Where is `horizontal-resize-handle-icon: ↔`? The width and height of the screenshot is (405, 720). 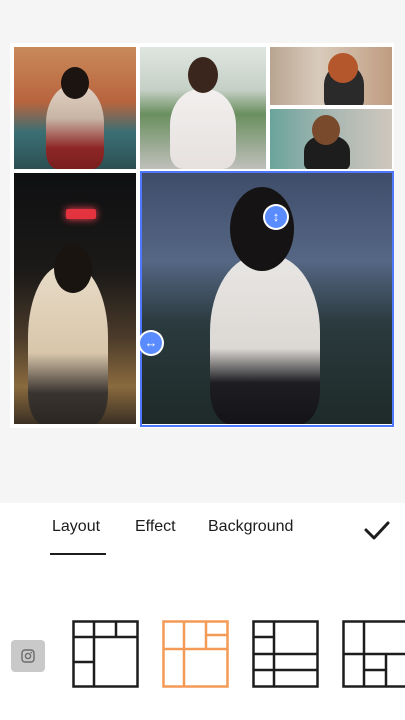 horizontal-resize-handle-icon: ↔ is located at coordinates (151, 343).